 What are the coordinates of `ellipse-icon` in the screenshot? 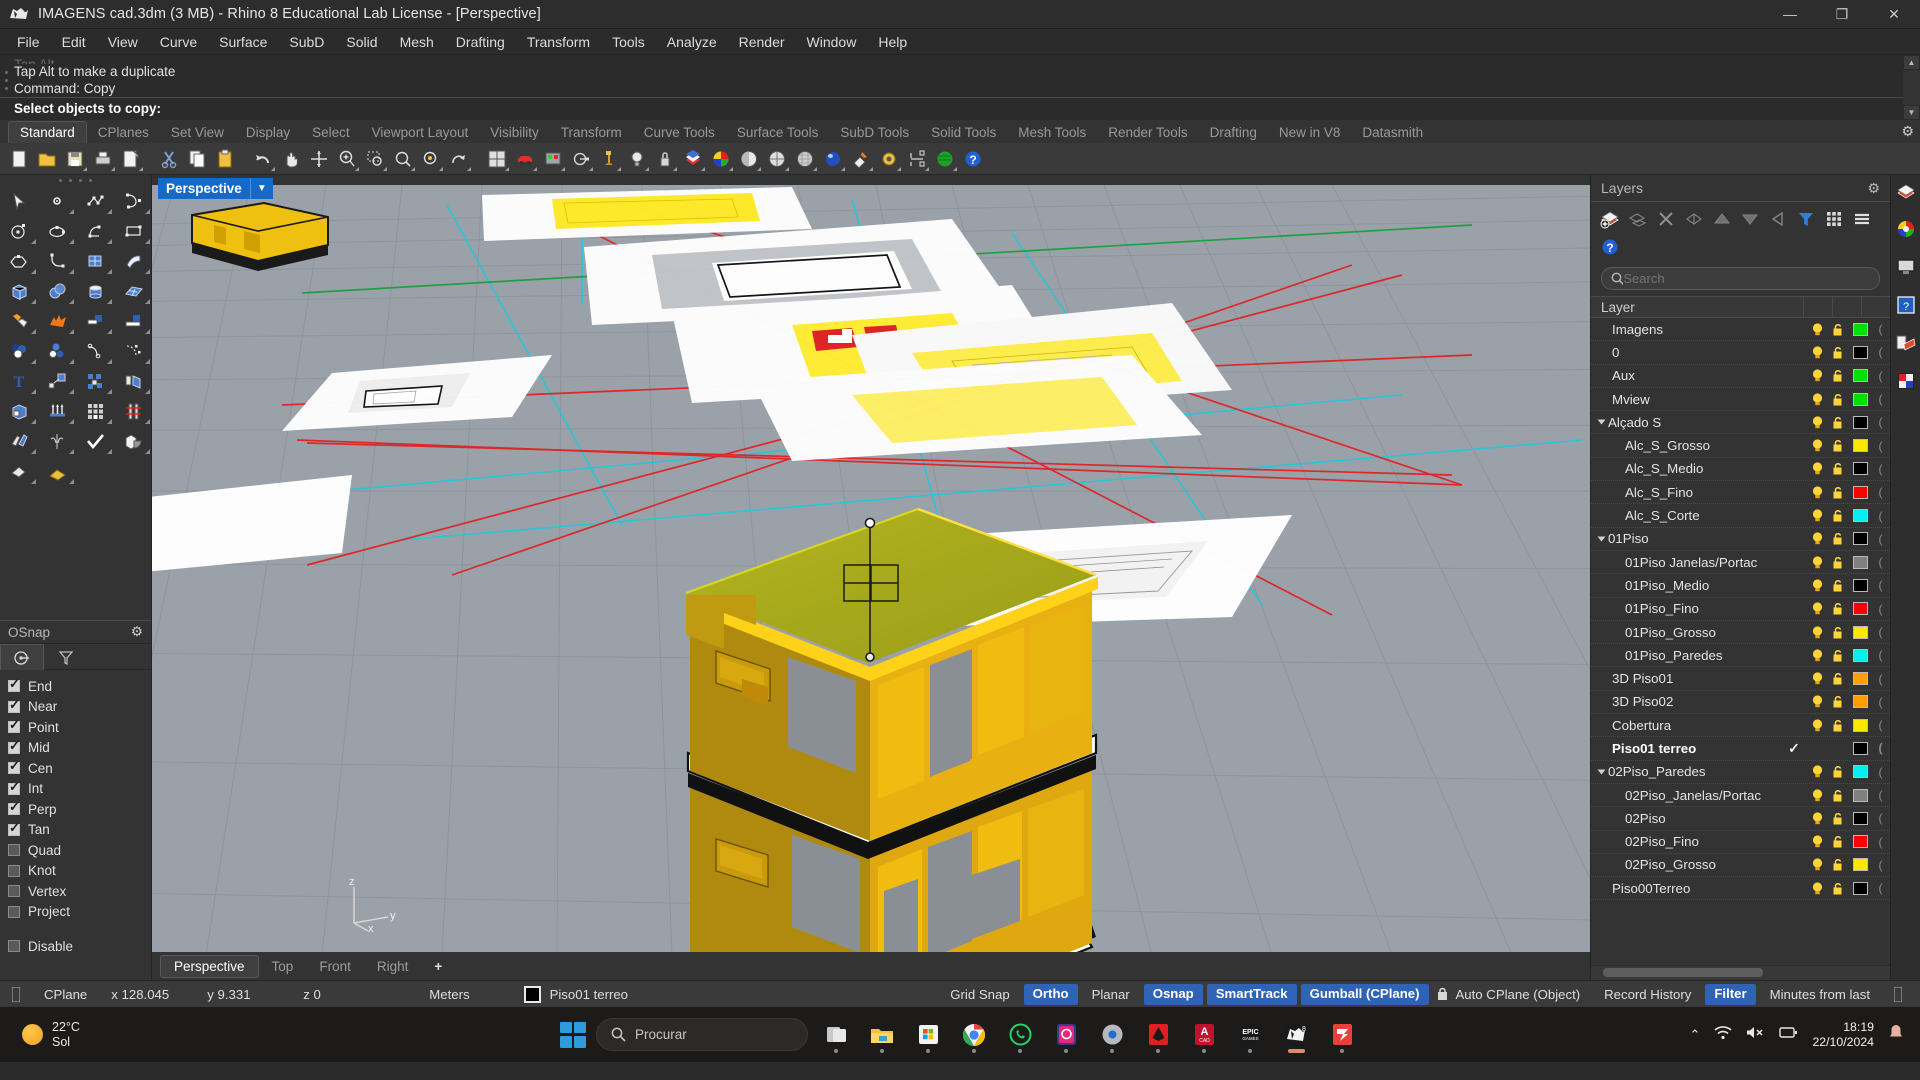 It's located at (57, 231).